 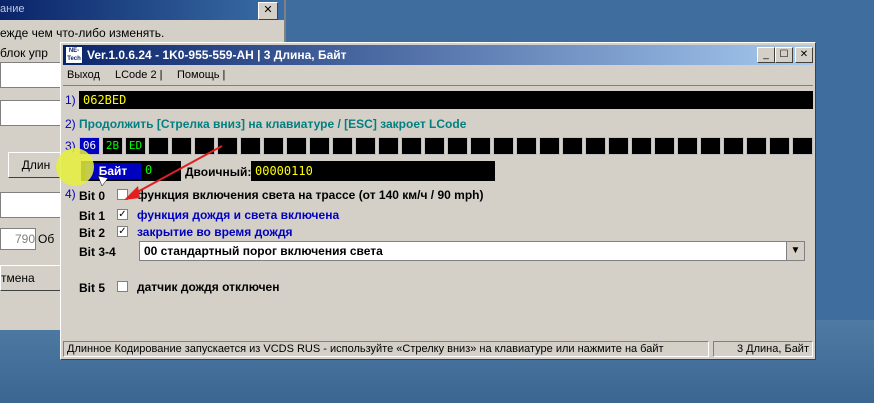 What do you see at coordinates (160, 172) in the screenshot?
I see `annotation-arrow-icon` at bounding box center [160, 172].